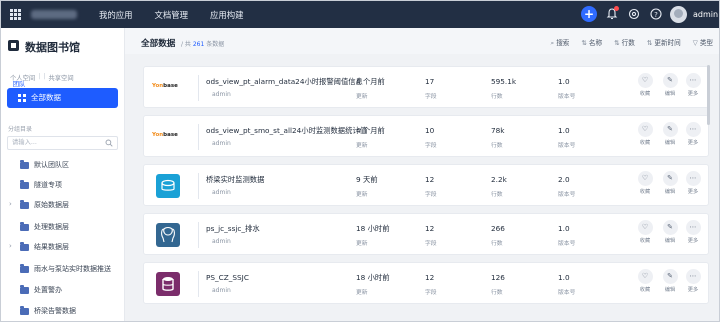 This screenshot has width=720, height=322. I want to click on tree-item-label: 处置警办, so click(48, 290).